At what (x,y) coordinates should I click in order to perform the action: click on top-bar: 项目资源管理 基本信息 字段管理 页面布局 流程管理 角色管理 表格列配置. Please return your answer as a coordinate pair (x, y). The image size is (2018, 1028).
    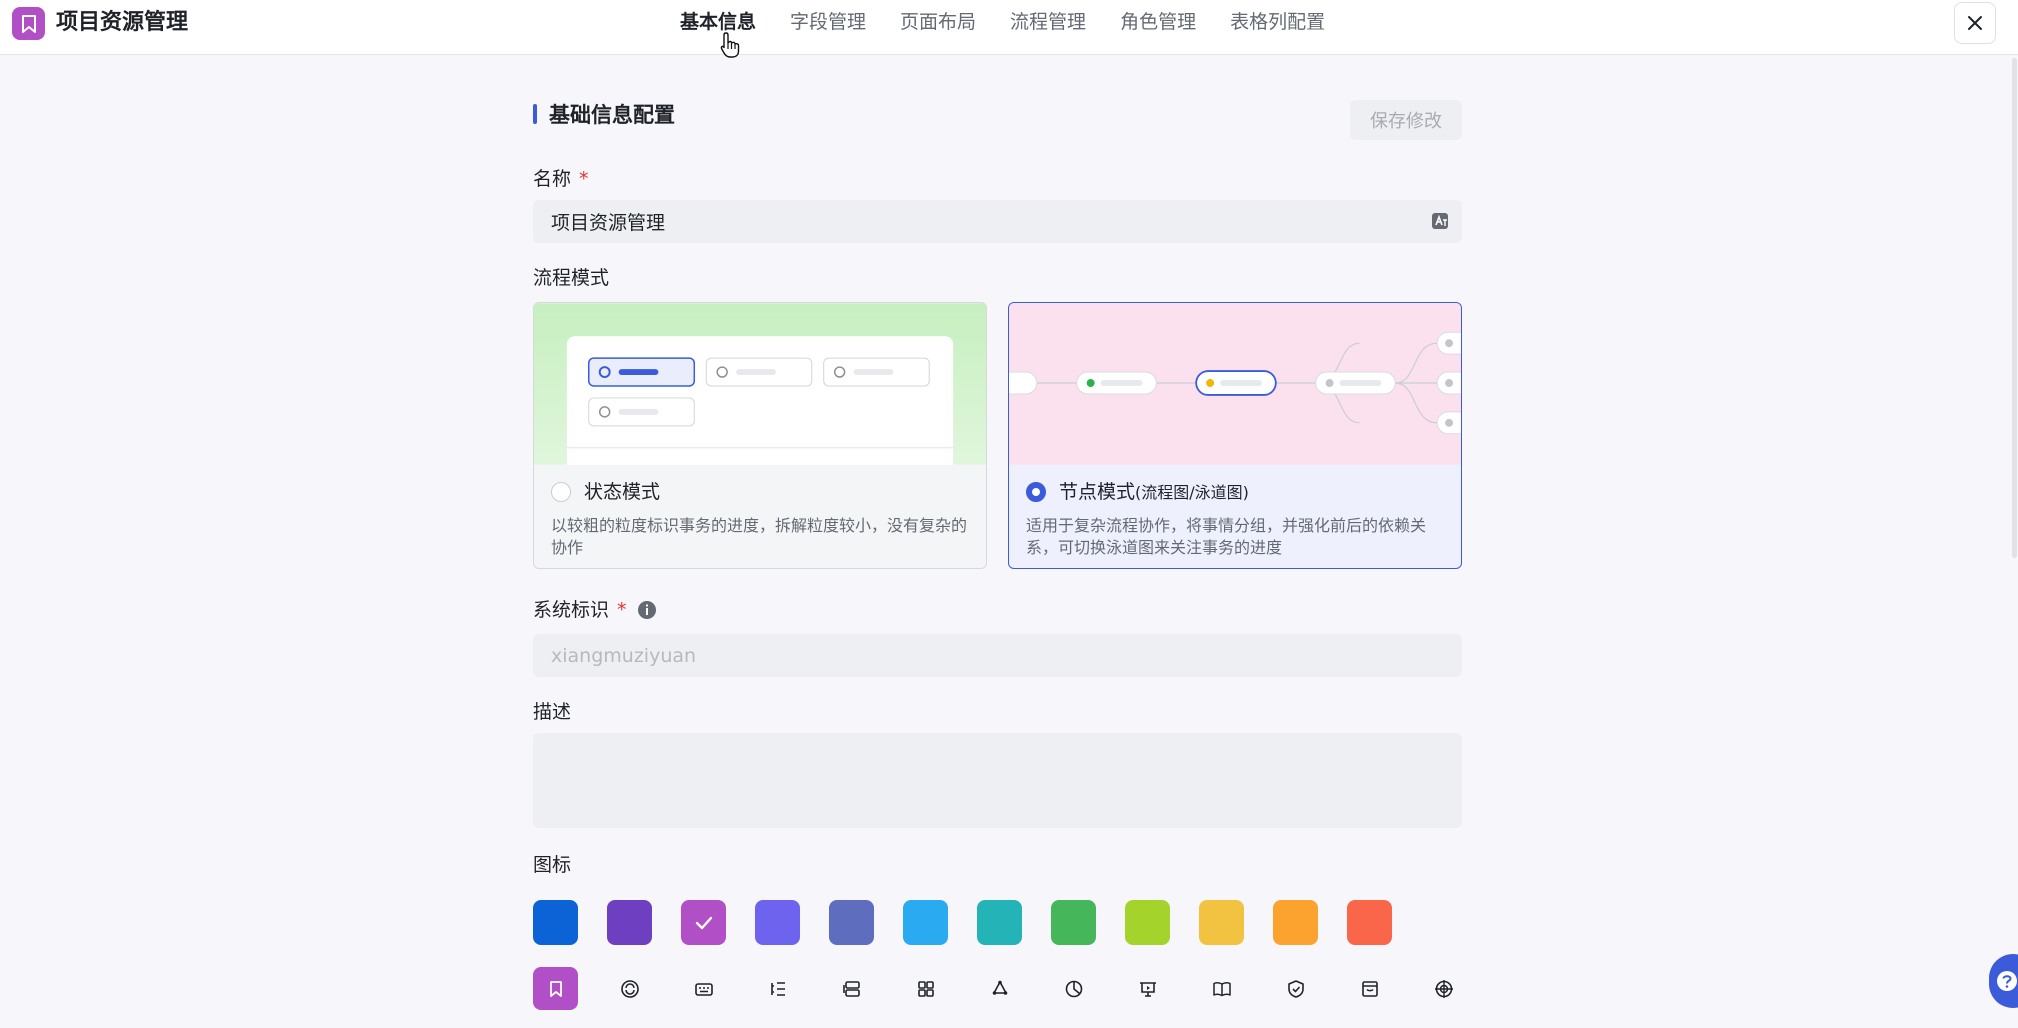
    Looking at the image, I should click on (1009, 27).